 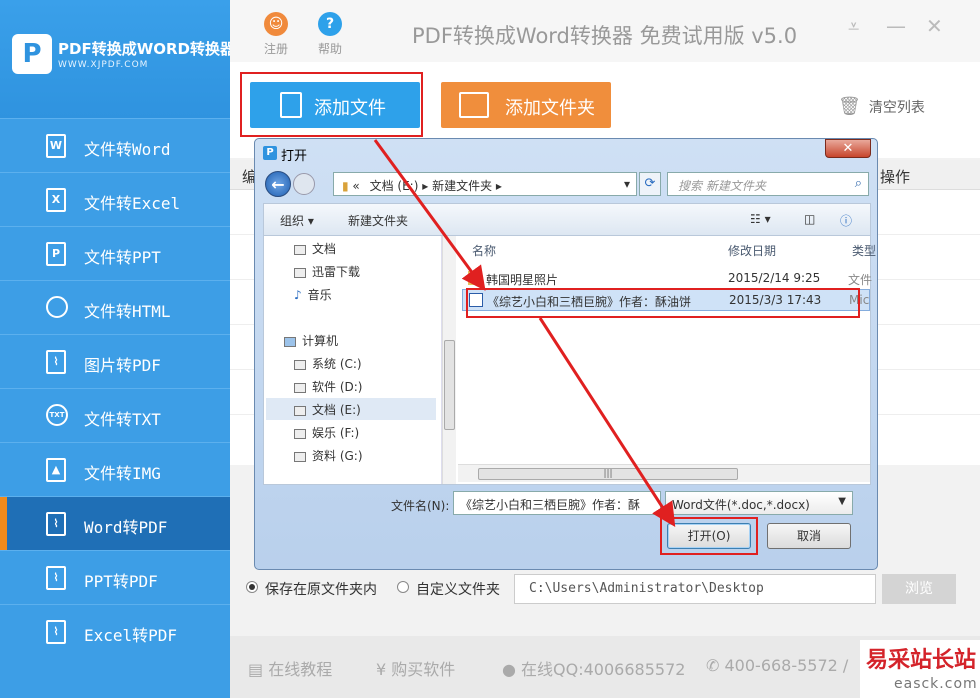 What do you see at coordinates (56, 632) in the screenshot?
I see `pdf-icon: ⌇` at bounding box center [56, 632].